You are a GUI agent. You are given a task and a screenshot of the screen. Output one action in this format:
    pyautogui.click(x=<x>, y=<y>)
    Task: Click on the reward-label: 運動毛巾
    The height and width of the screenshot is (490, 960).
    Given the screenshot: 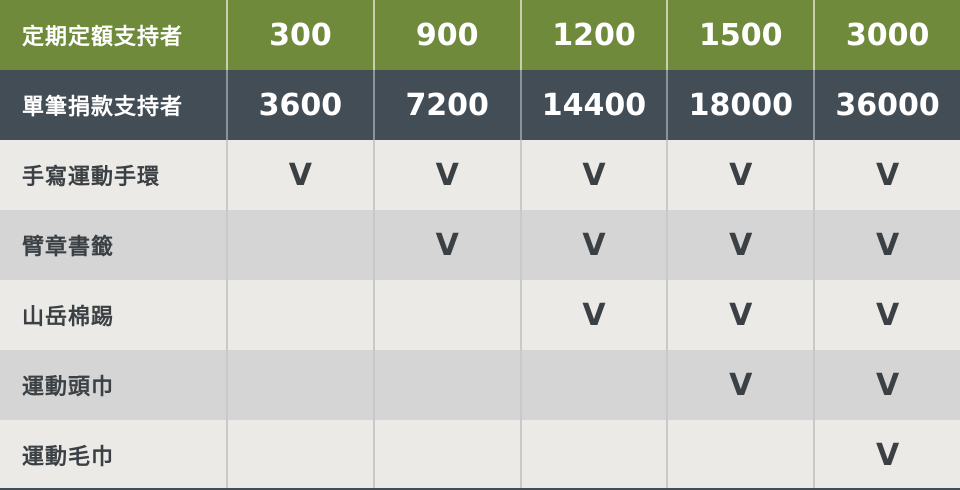 What is the action you would take?
    pyautogui.click(x=114, y=455)
    